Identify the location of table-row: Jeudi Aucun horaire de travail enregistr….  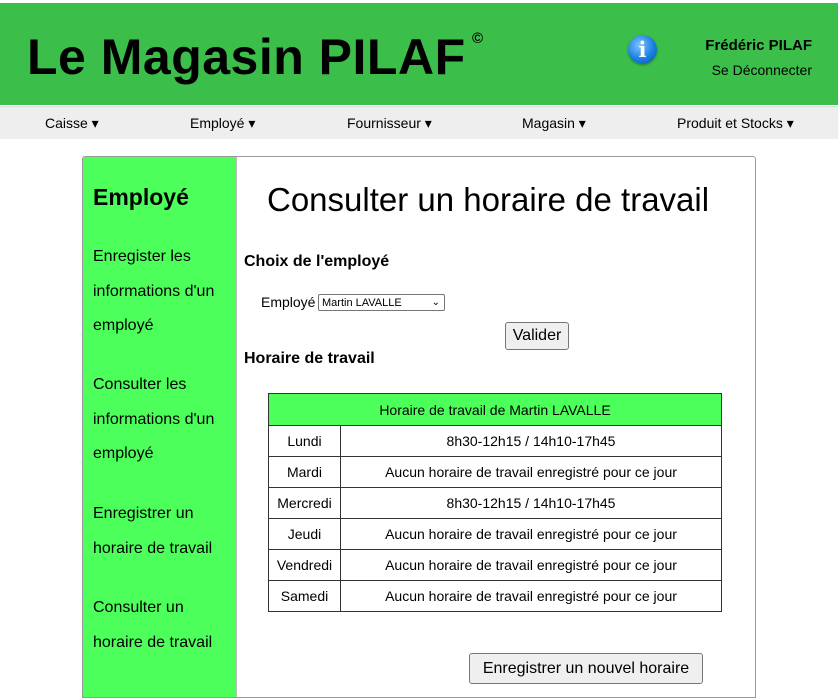
(495, 534).